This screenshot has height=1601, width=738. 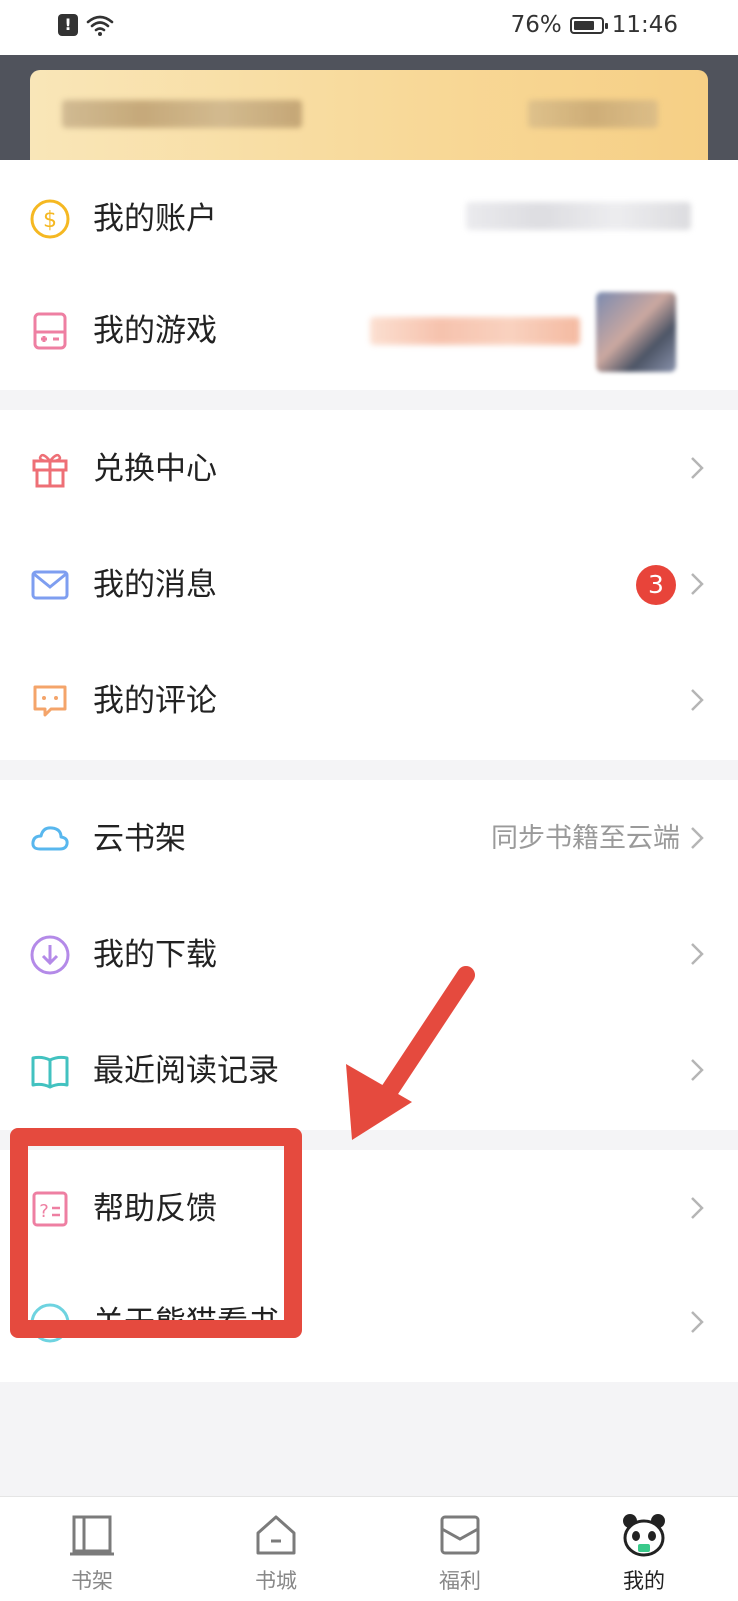 I want to click on tab-welfare: 福利, so click(x=460, y=1553).